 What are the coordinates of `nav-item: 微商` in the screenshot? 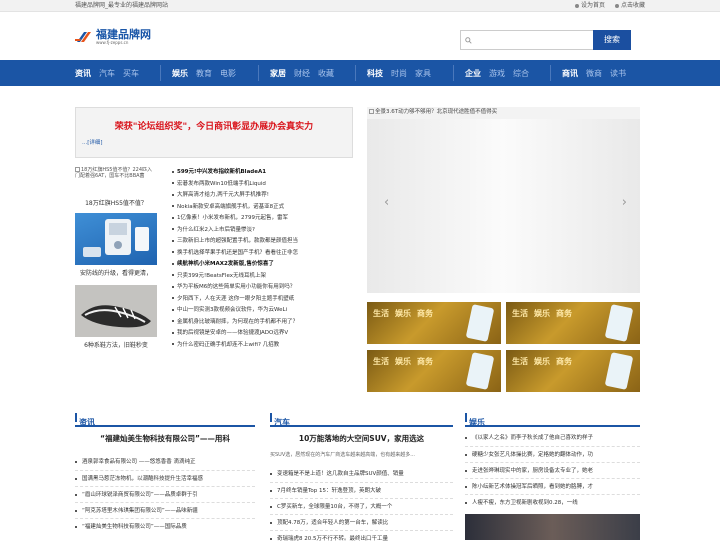 It's located at (594, 73).